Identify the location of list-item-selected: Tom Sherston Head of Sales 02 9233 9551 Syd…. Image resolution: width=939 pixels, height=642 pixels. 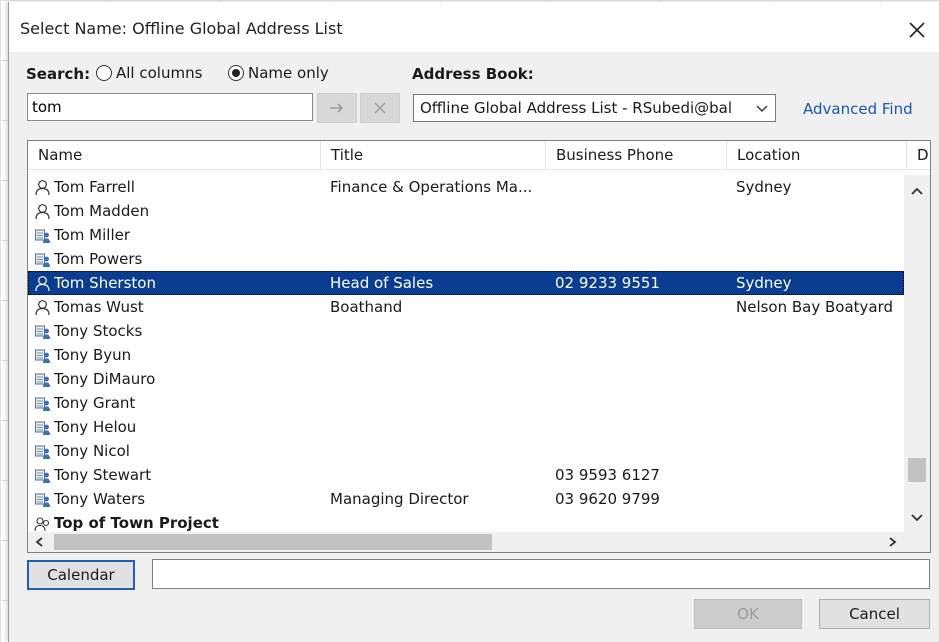
(466, 283).